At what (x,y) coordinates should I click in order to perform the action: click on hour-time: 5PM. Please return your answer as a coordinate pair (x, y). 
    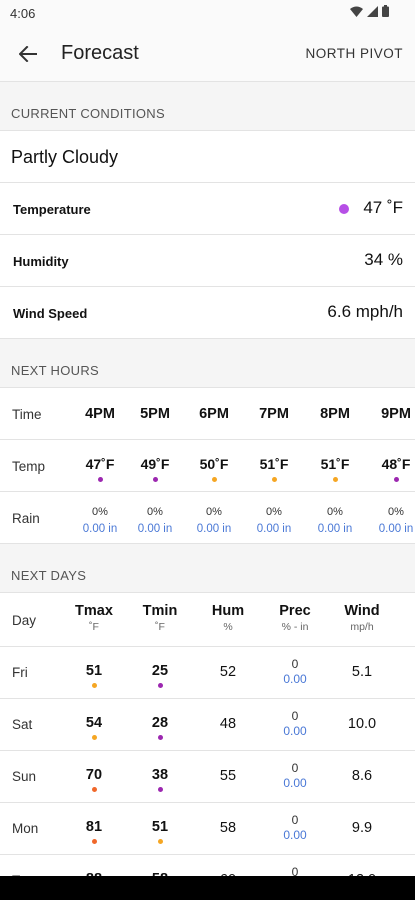
    Looking at the image, I should click on (155, 414).